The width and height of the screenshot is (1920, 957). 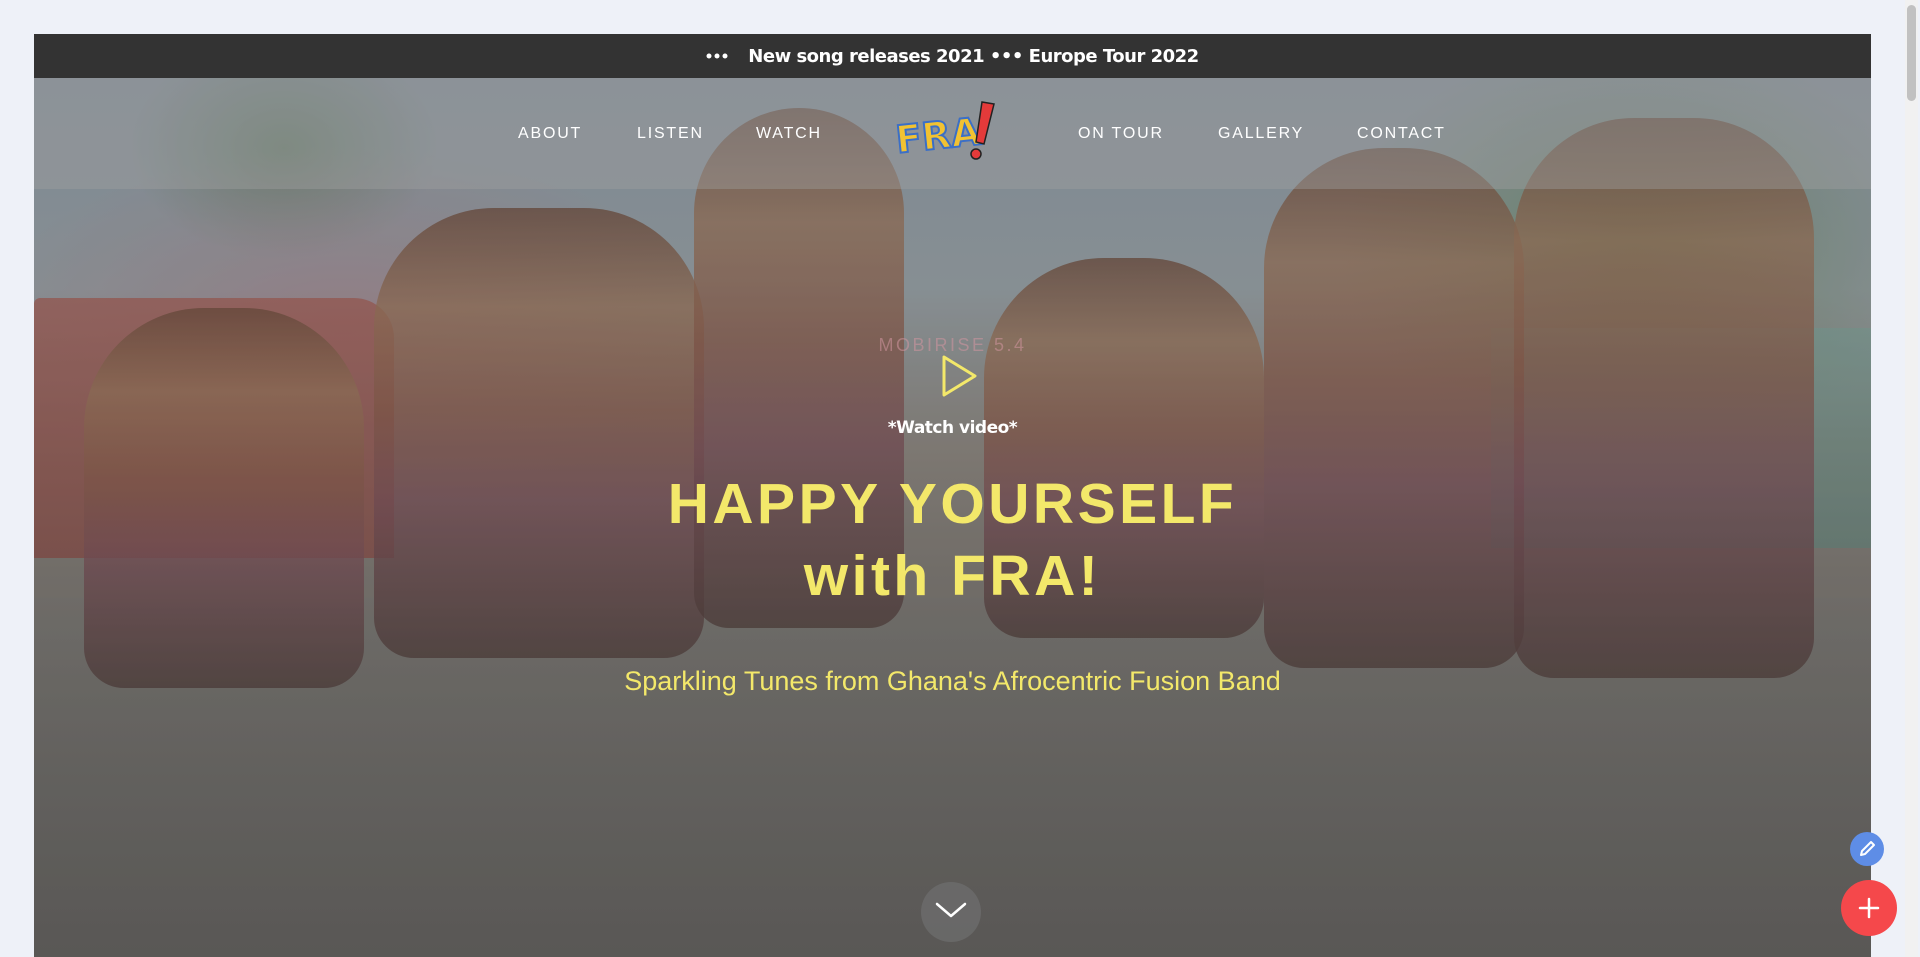 I want to click on add-block-button, so click(x=1869, y=908).